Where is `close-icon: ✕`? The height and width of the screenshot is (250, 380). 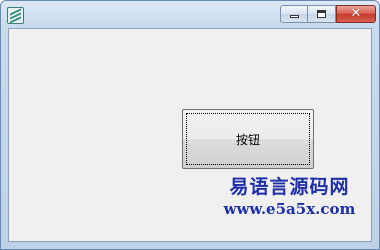
close-icon: ✕ is located at coordinates (356, 13).